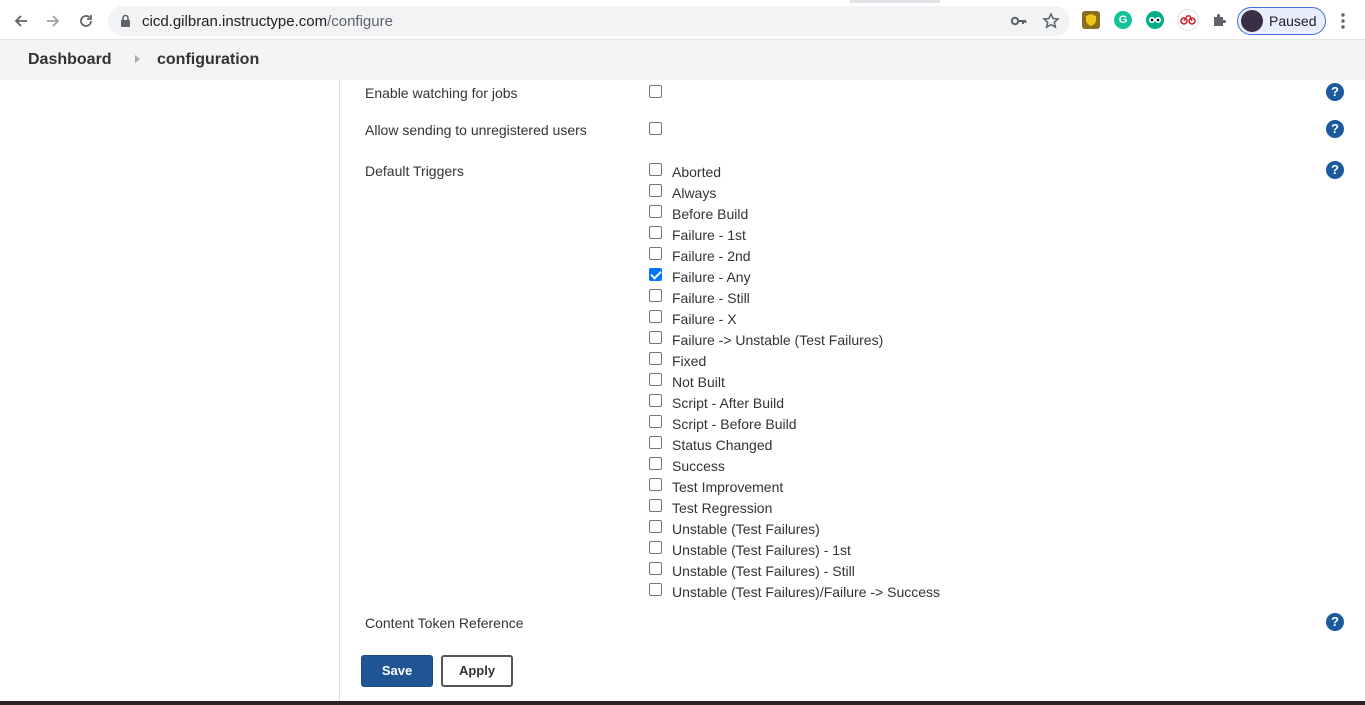  Describe the element at coordinates (125, 20) in the screenshot. I see `lock-icon` at that location.